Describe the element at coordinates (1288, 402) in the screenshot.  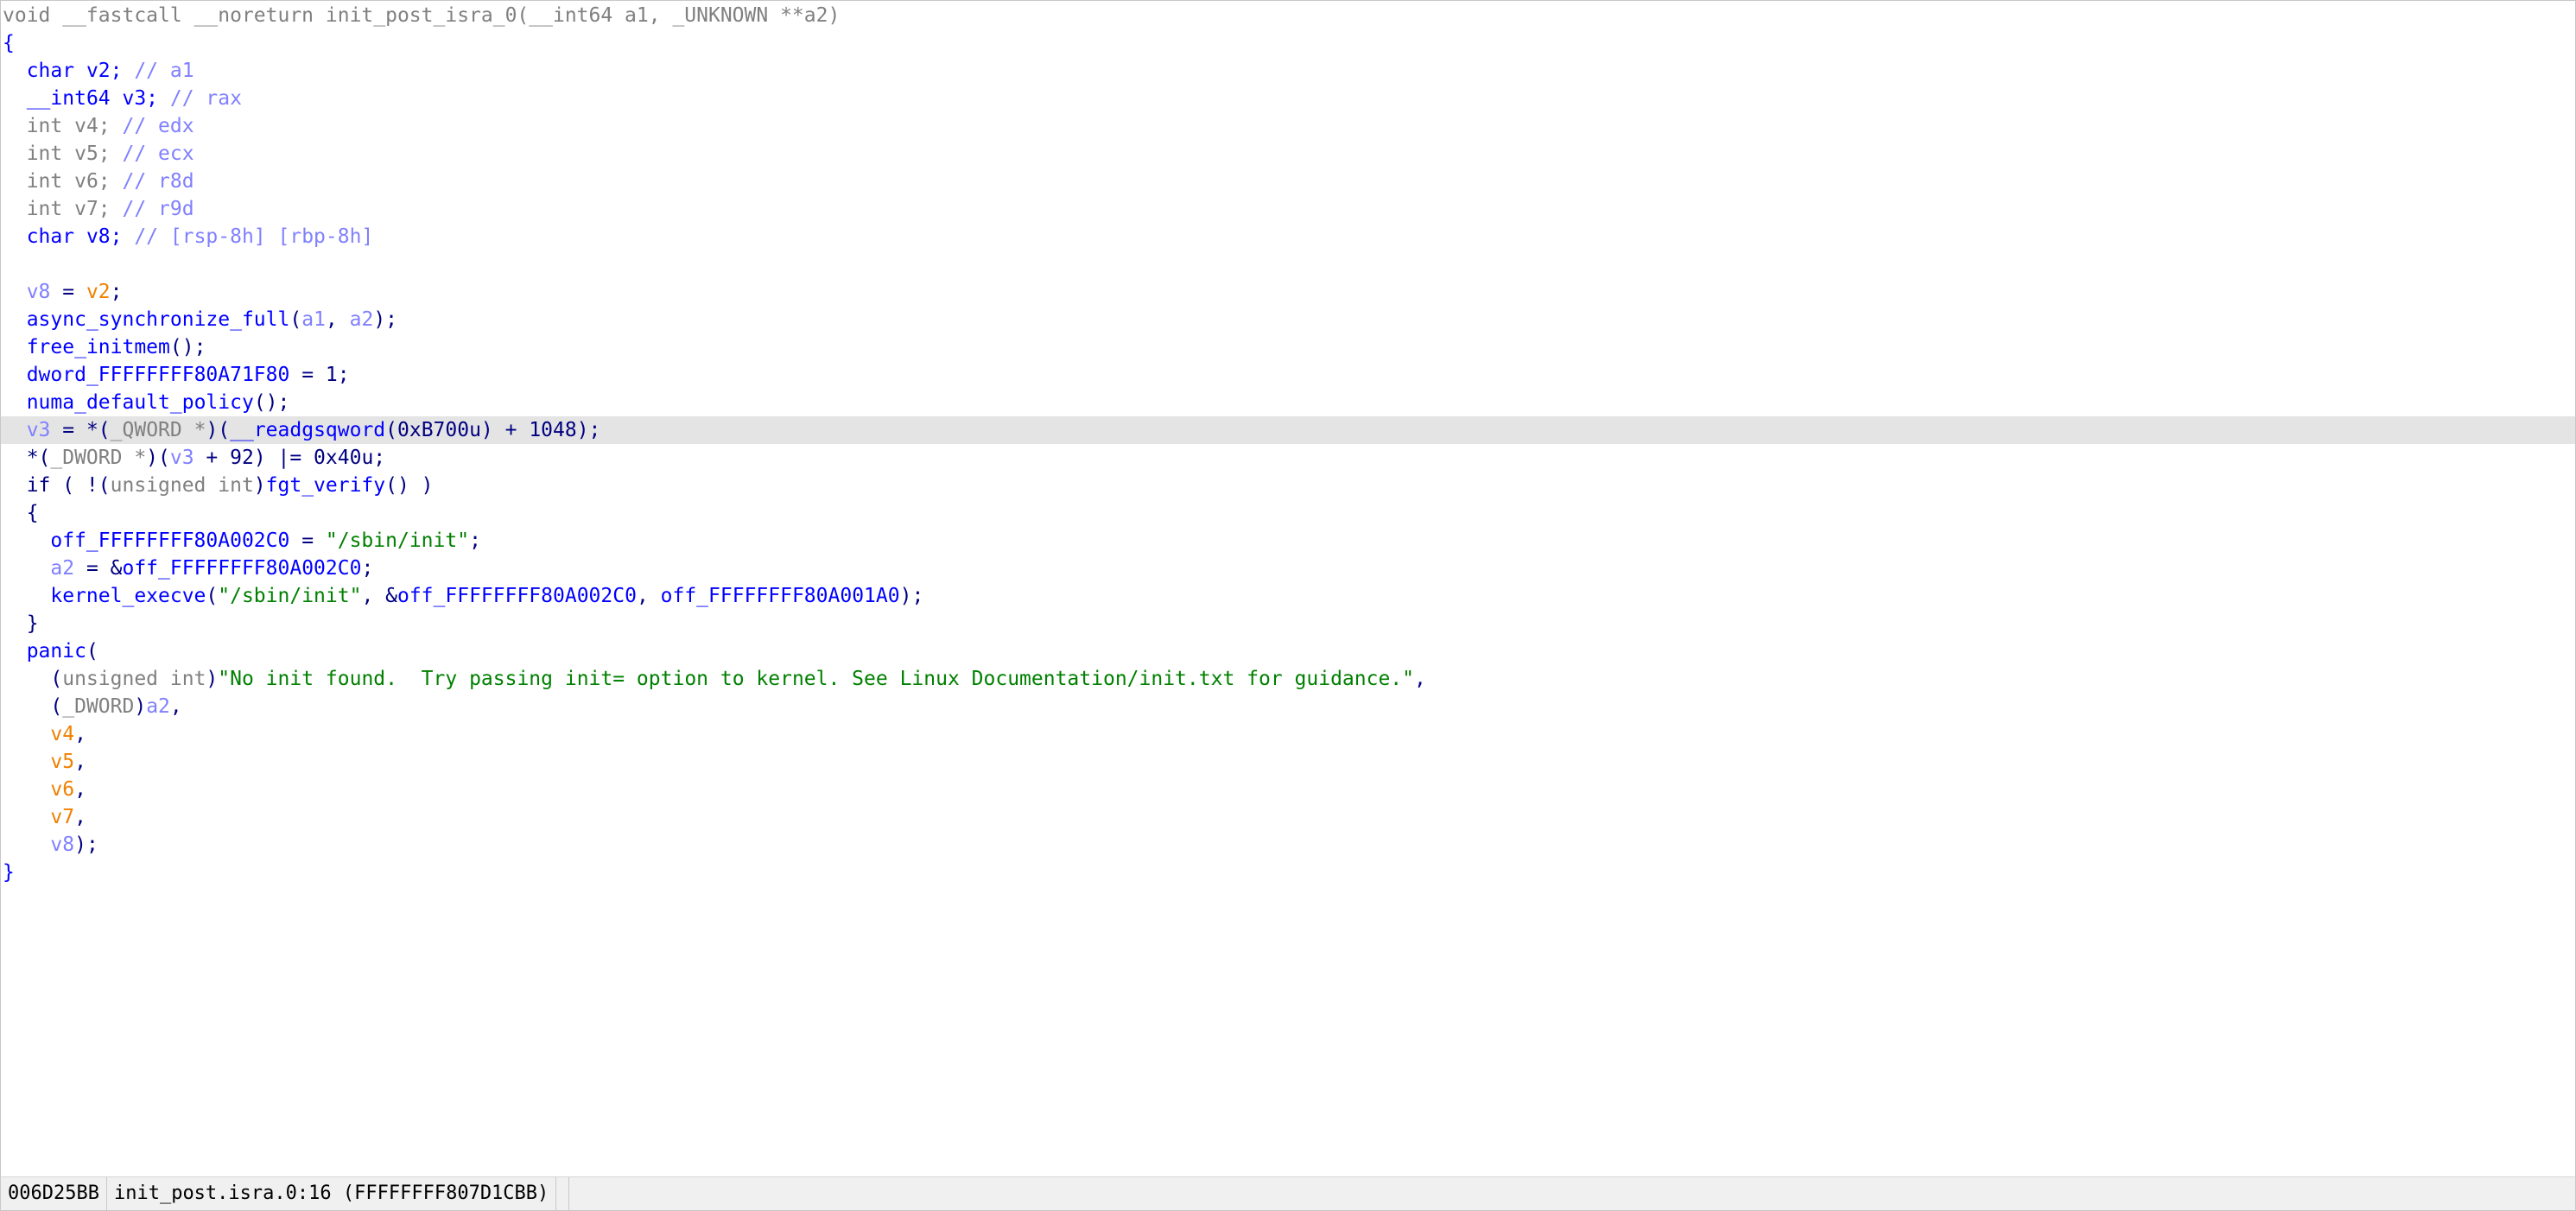
I see `code-line: numa_default_policy();` at that location.